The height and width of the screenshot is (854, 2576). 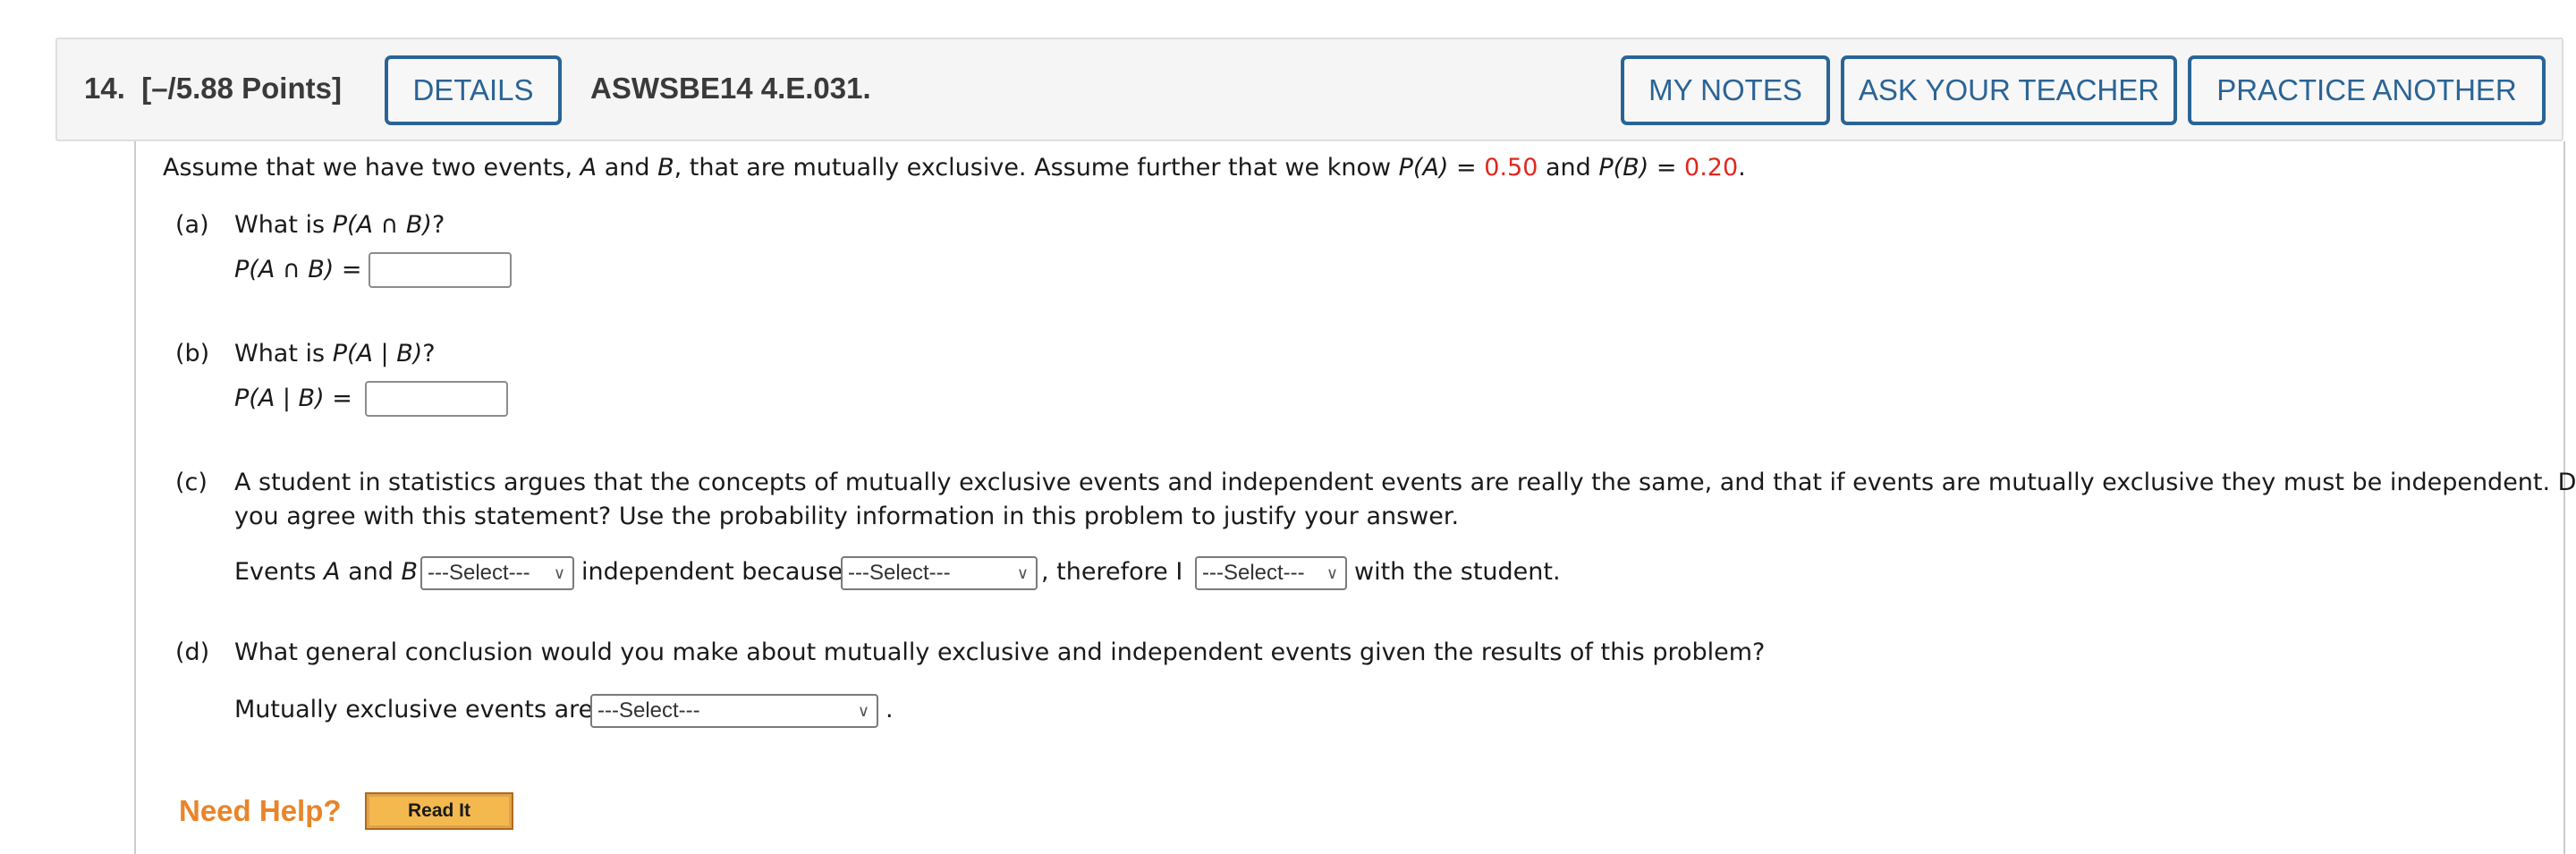 What do you see at coordinates (730, 89) in the screenshot?
I see `problem-code: ASWSBE14 4.E.031.` at bounding box center [730, 89].